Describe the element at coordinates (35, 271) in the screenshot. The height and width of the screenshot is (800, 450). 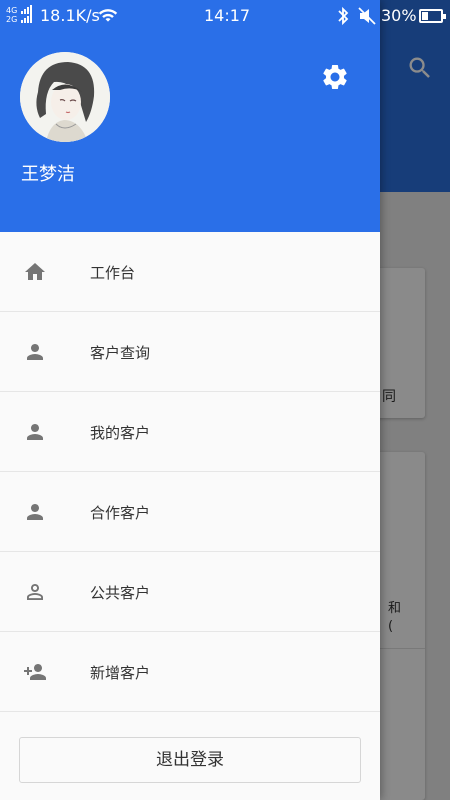
I see `home-icon` at that location.